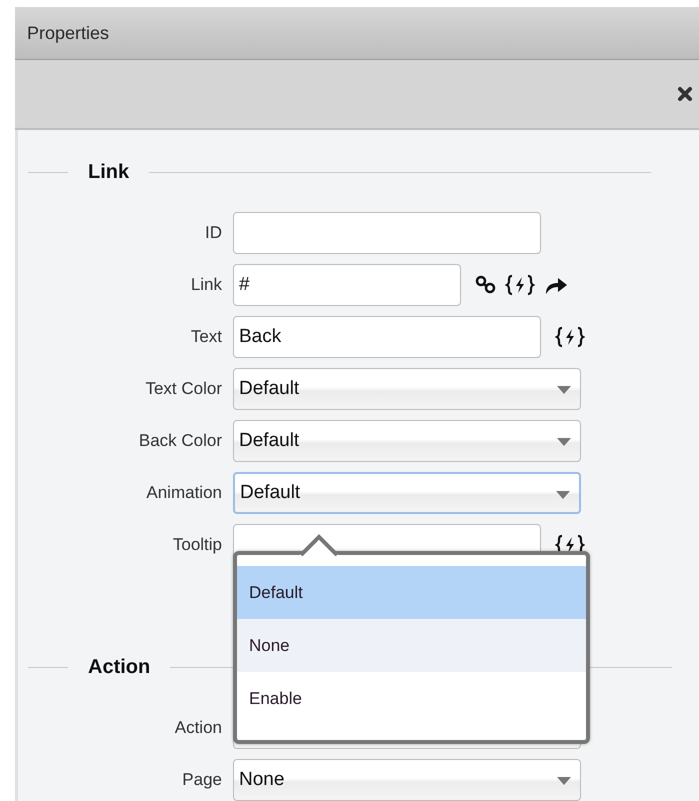 The image size is (699, 801). What do you see at coordinates (68, 33) in the screenshot?
I see `panel-title: Properties` at bounding box center [68, 33].